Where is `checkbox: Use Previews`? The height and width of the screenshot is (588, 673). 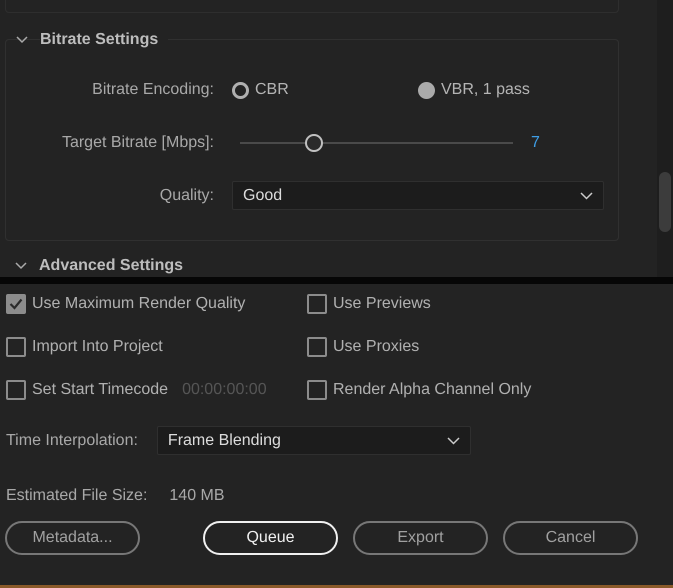 checkbox: Use Previews is located at coordinates (369, 304).